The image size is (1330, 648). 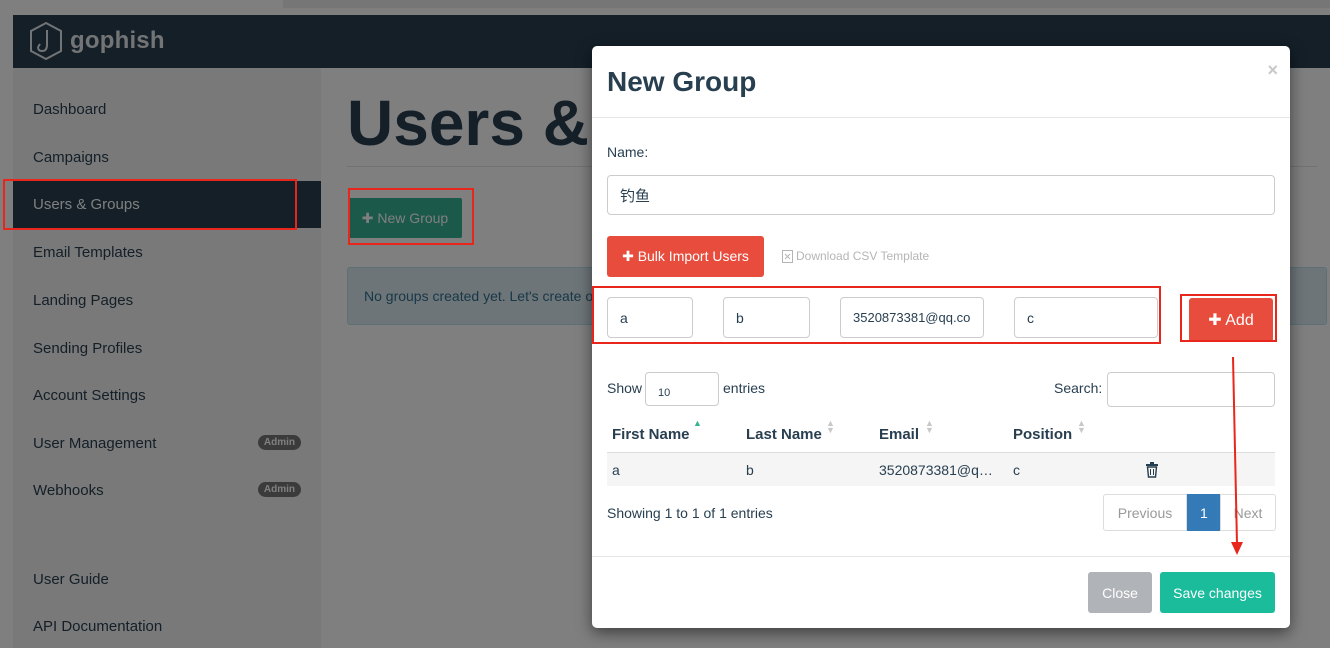 I want to click on table-info: Showing 1 to 1 of 1 entries, so click(x=690, y=513).